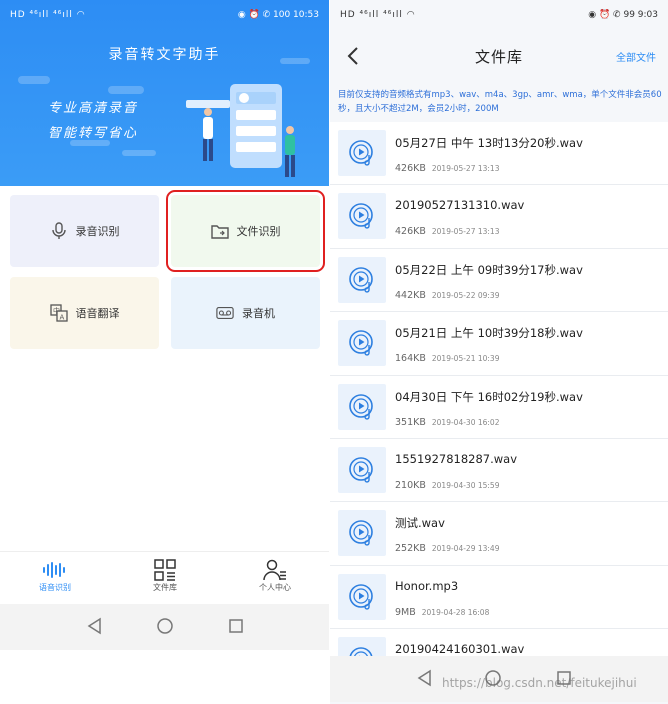 Image resolution: width=668 pixels, height=704 pixels. I want to click on translate-icon: 中A, so click(58, 313).